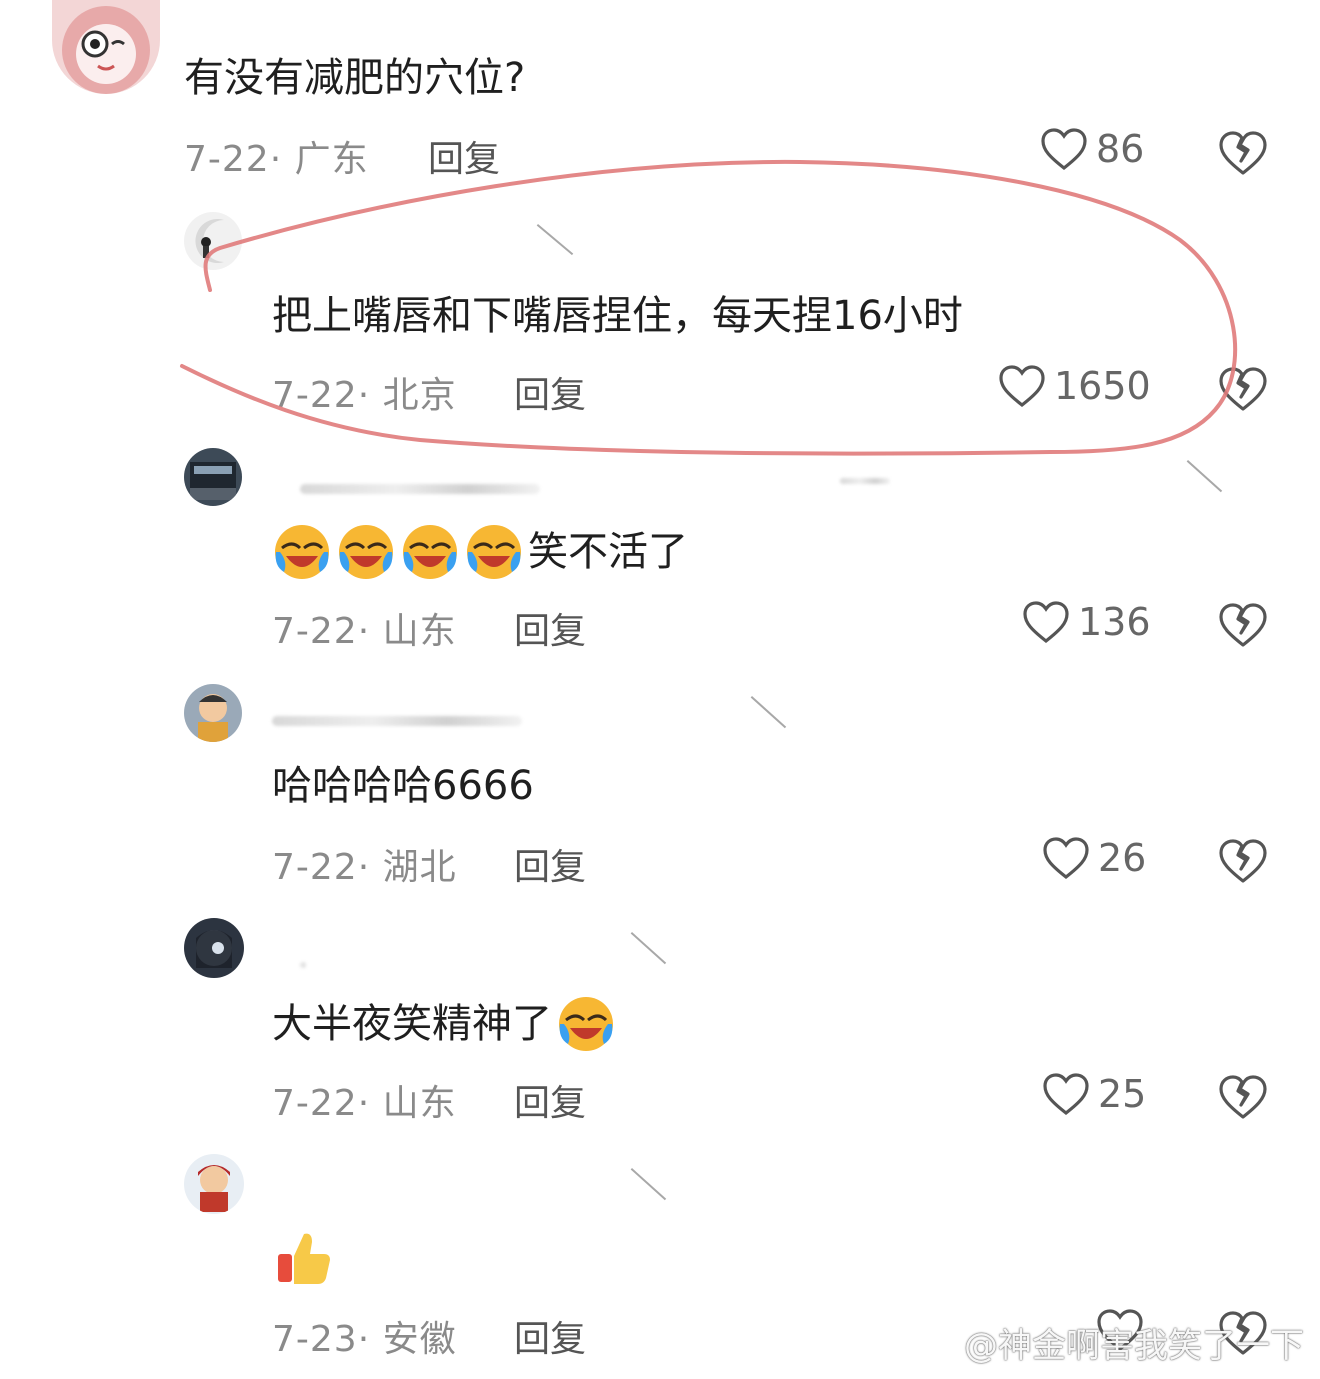  I want to click on like-count: 136, so click(1114, 622).